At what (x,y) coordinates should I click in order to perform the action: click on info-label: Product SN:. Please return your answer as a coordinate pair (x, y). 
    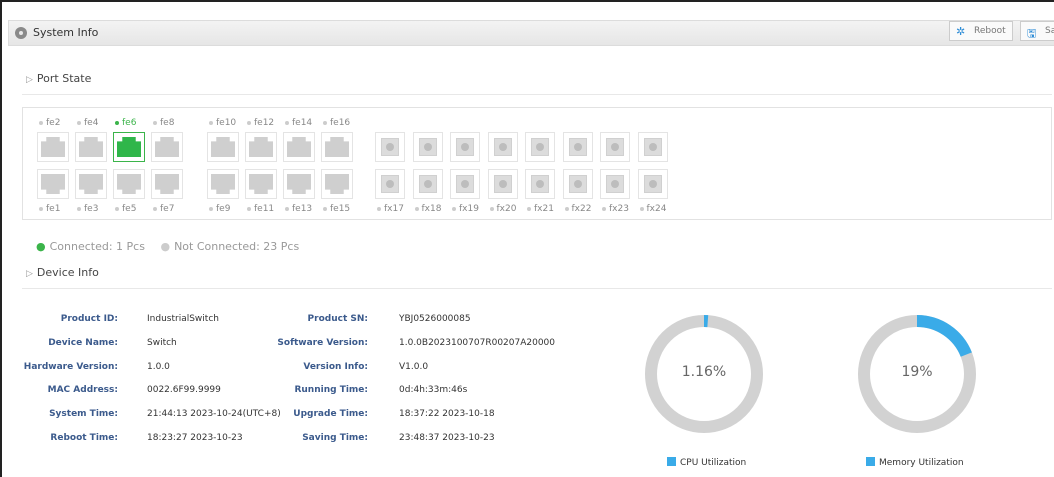
    Looking at the image, I should click on (337, 319).